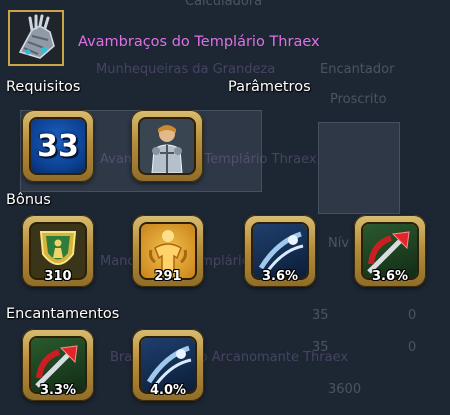 The height and width of the screenshot is (415, 450). What do you see at coordinates (320, 347) in the screenshot?
I see `bg-stat-c: 35` at bounding box center [320, 347].